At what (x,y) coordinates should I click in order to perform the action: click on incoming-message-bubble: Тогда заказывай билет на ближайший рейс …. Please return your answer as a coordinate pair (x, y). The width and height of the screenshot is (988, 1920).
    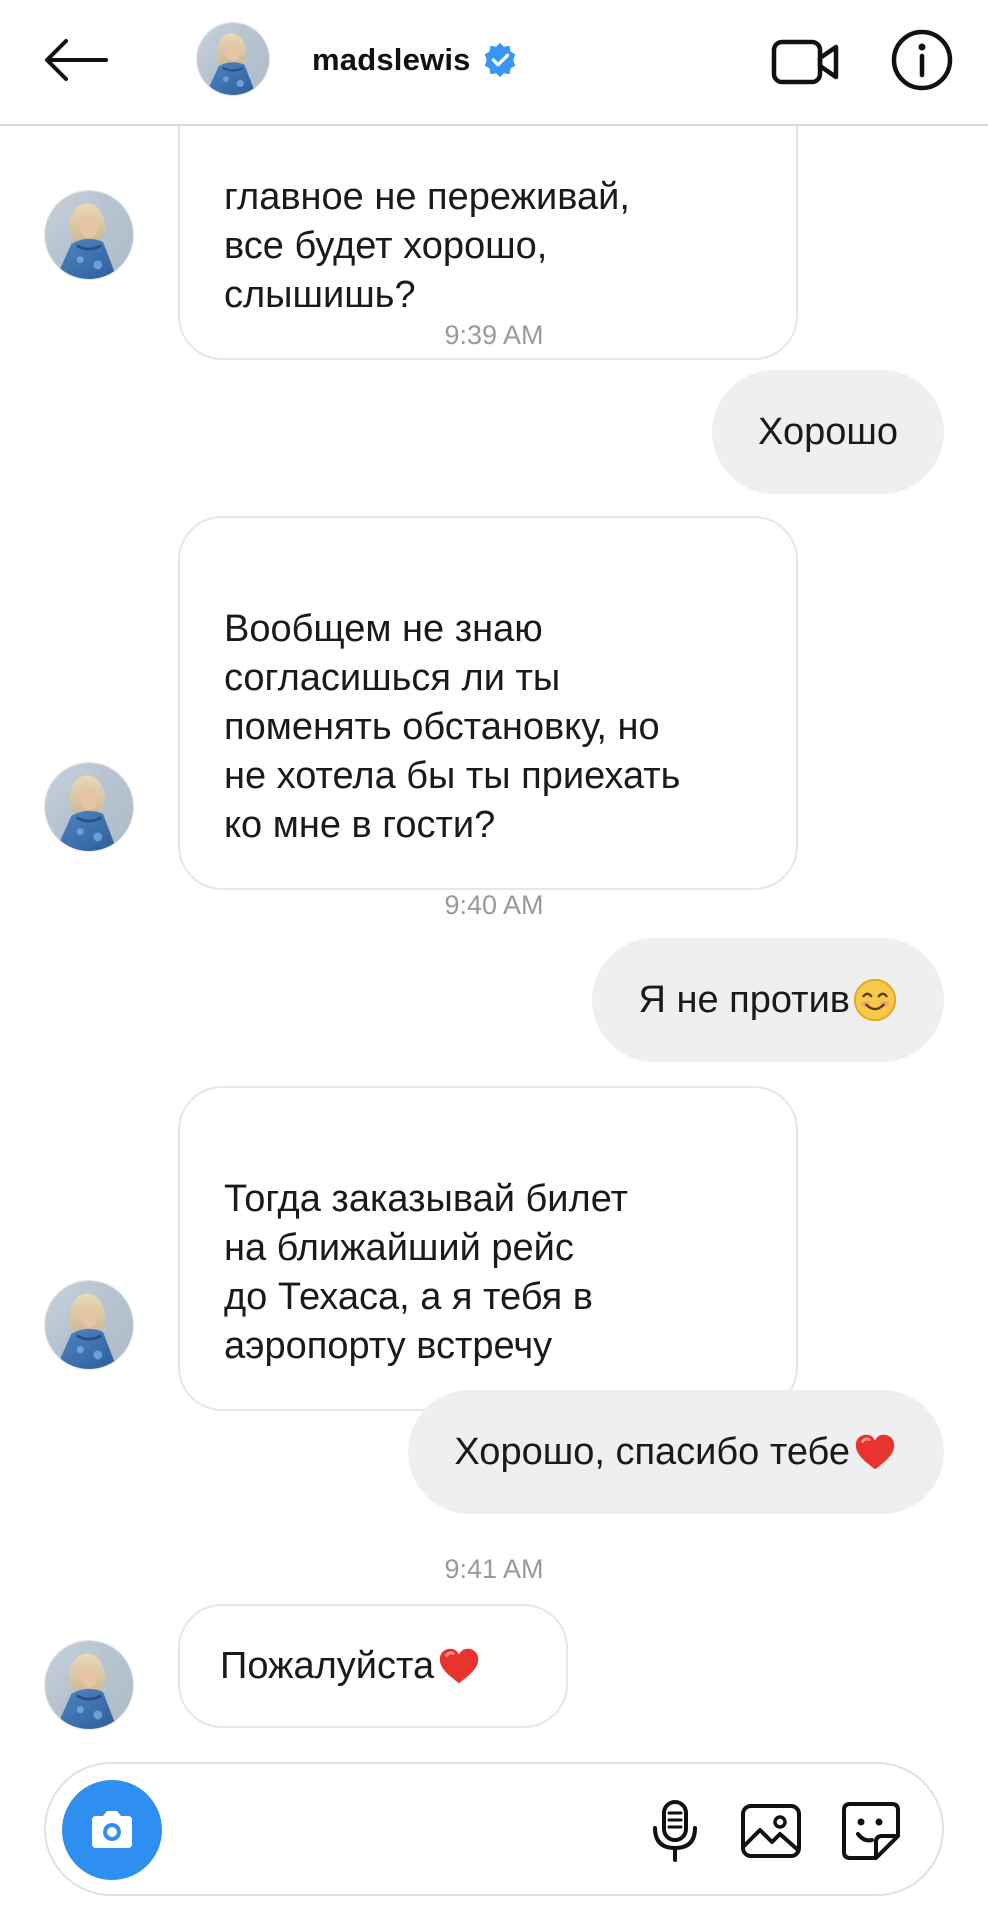
    Looking at the image, I should click on (488, 1248).